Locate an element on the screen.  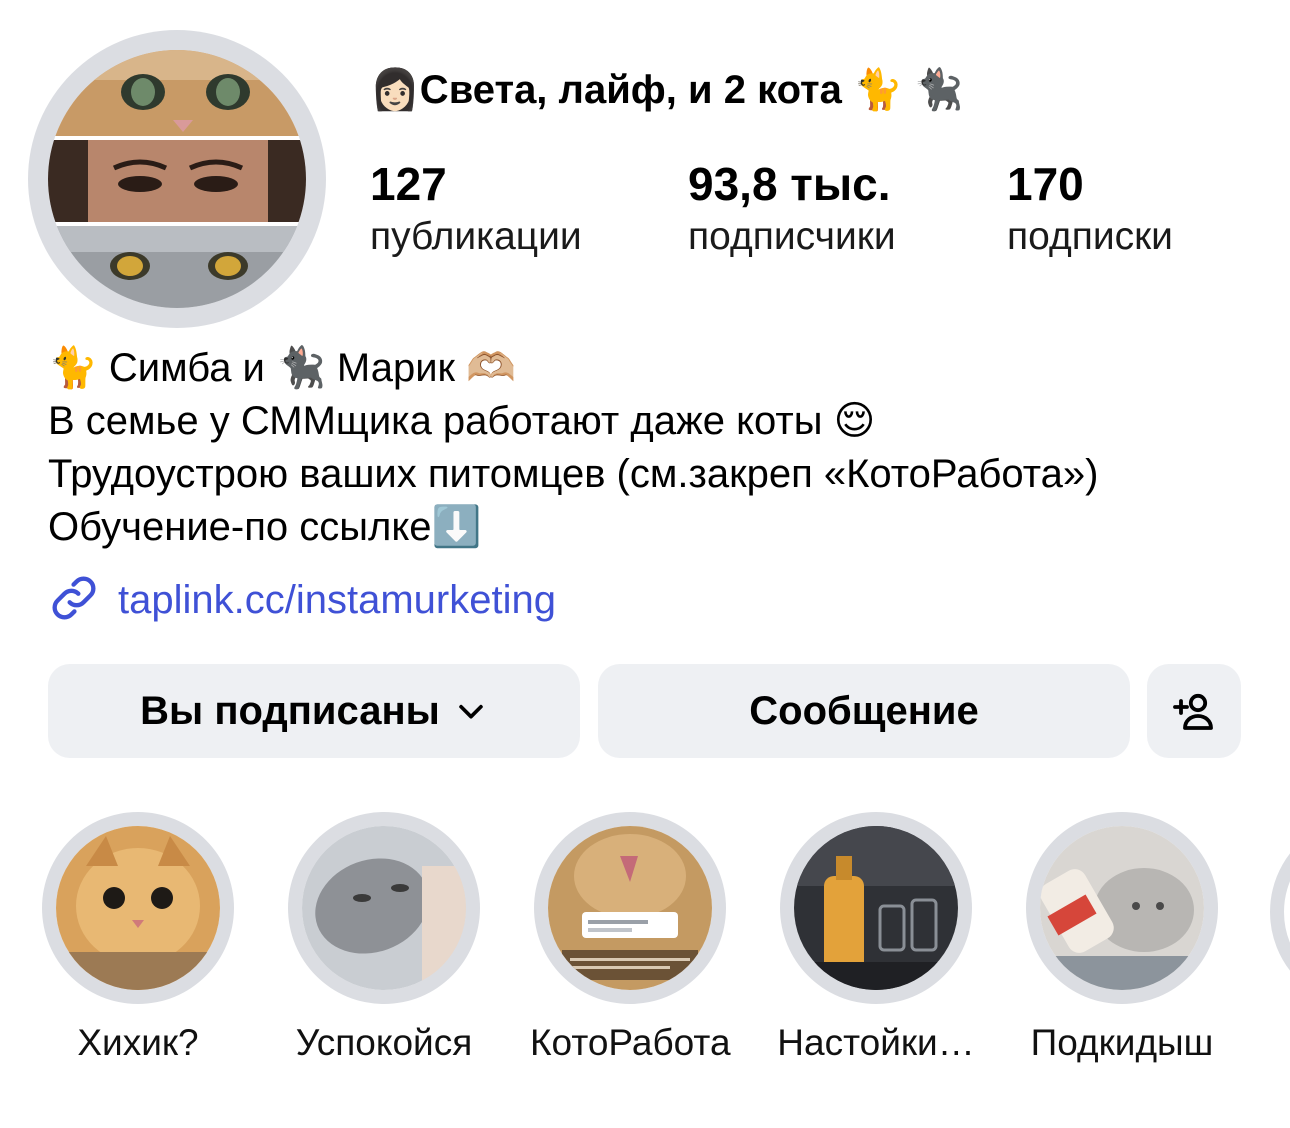
stat-followers: 93,8 тыс. подписчики is located at coordinates (792, 209).